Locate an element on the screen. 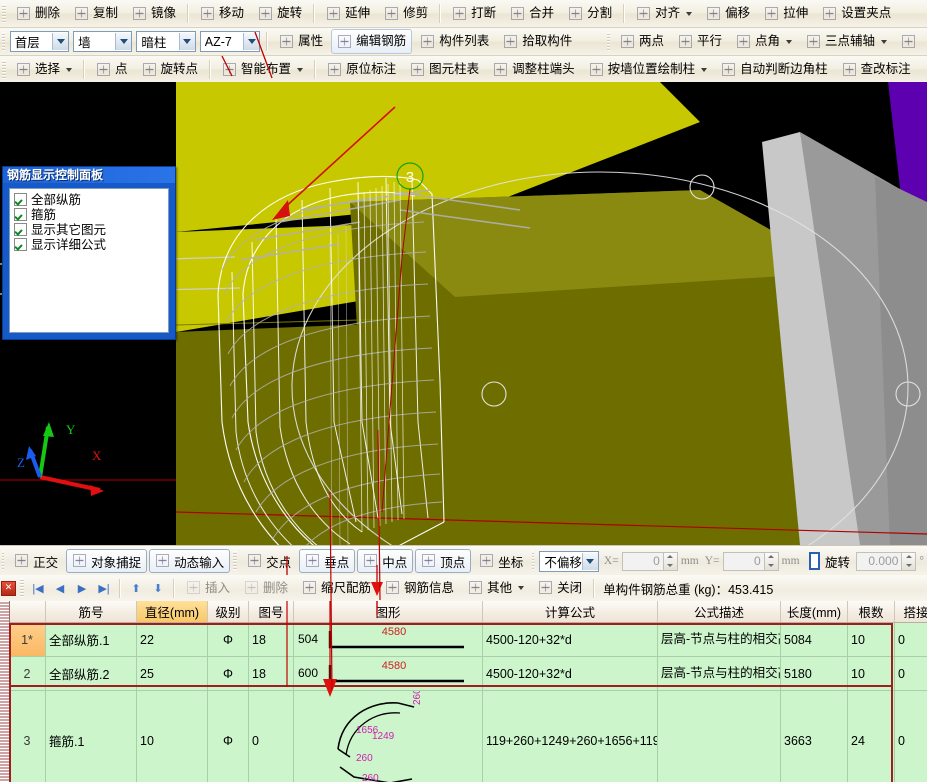  edit-extend-button: 延伸 is located at coordinates (348, 13).